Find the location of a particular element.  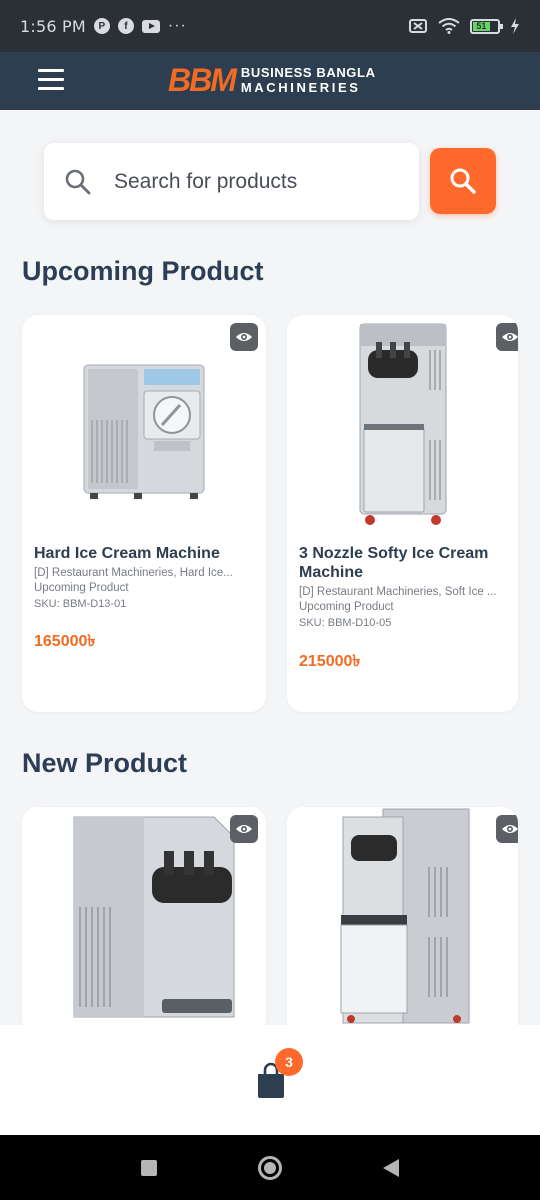

app-notification-icon: P is located at coordinates (101, 26).